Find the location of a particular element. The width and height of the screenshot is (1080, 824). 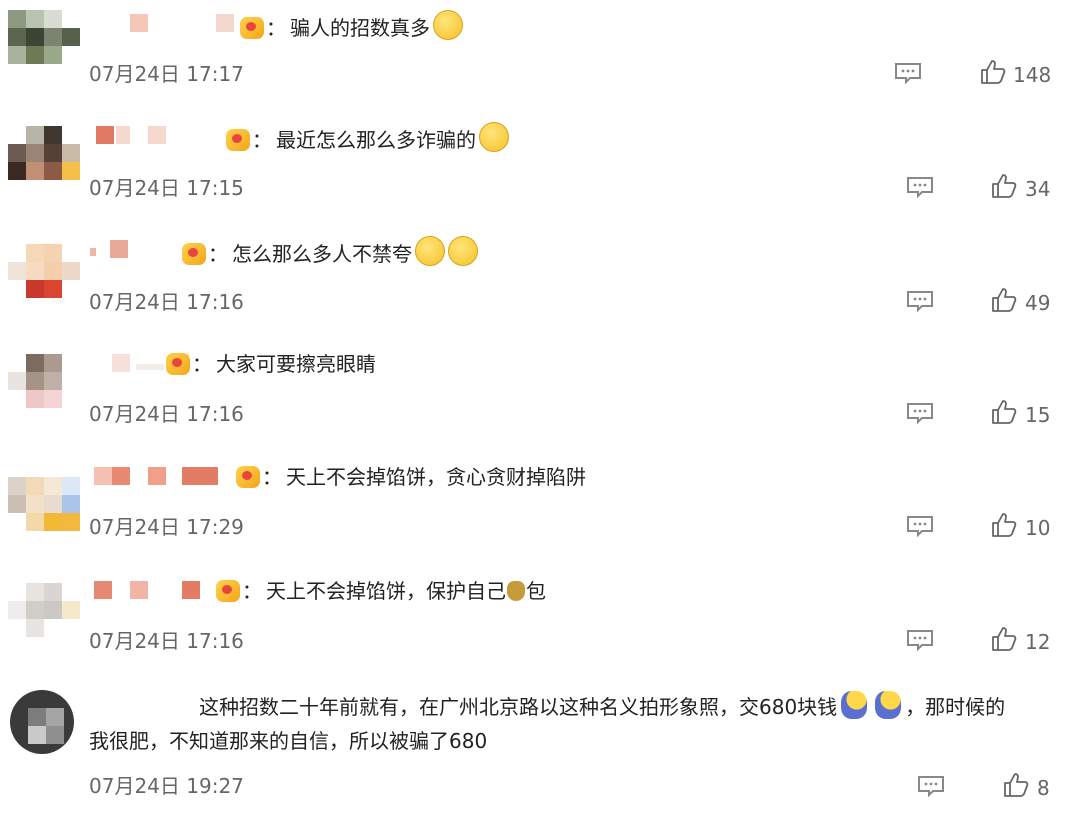

comment-text-end: 包 is located at coordinates (536, 591).